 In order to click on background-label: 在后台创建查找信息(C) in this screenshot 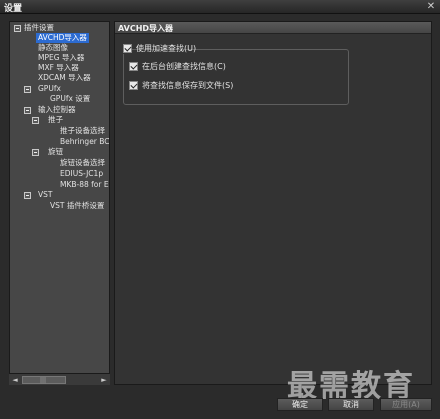, I will do `click(184, 66)`.